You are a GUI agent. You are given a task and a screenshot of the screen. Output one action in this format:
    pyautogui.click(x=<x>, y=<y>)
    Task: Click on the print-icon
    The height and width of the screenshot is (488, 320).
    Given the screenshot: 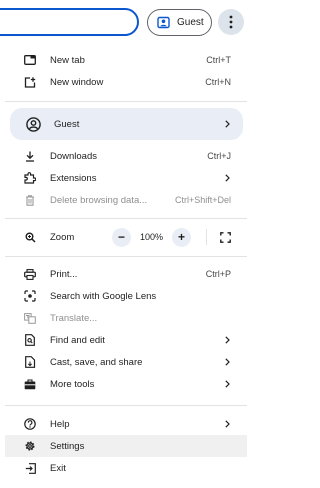 What is the action you would take?
    pyautogui.click(x=30, y=274)
    